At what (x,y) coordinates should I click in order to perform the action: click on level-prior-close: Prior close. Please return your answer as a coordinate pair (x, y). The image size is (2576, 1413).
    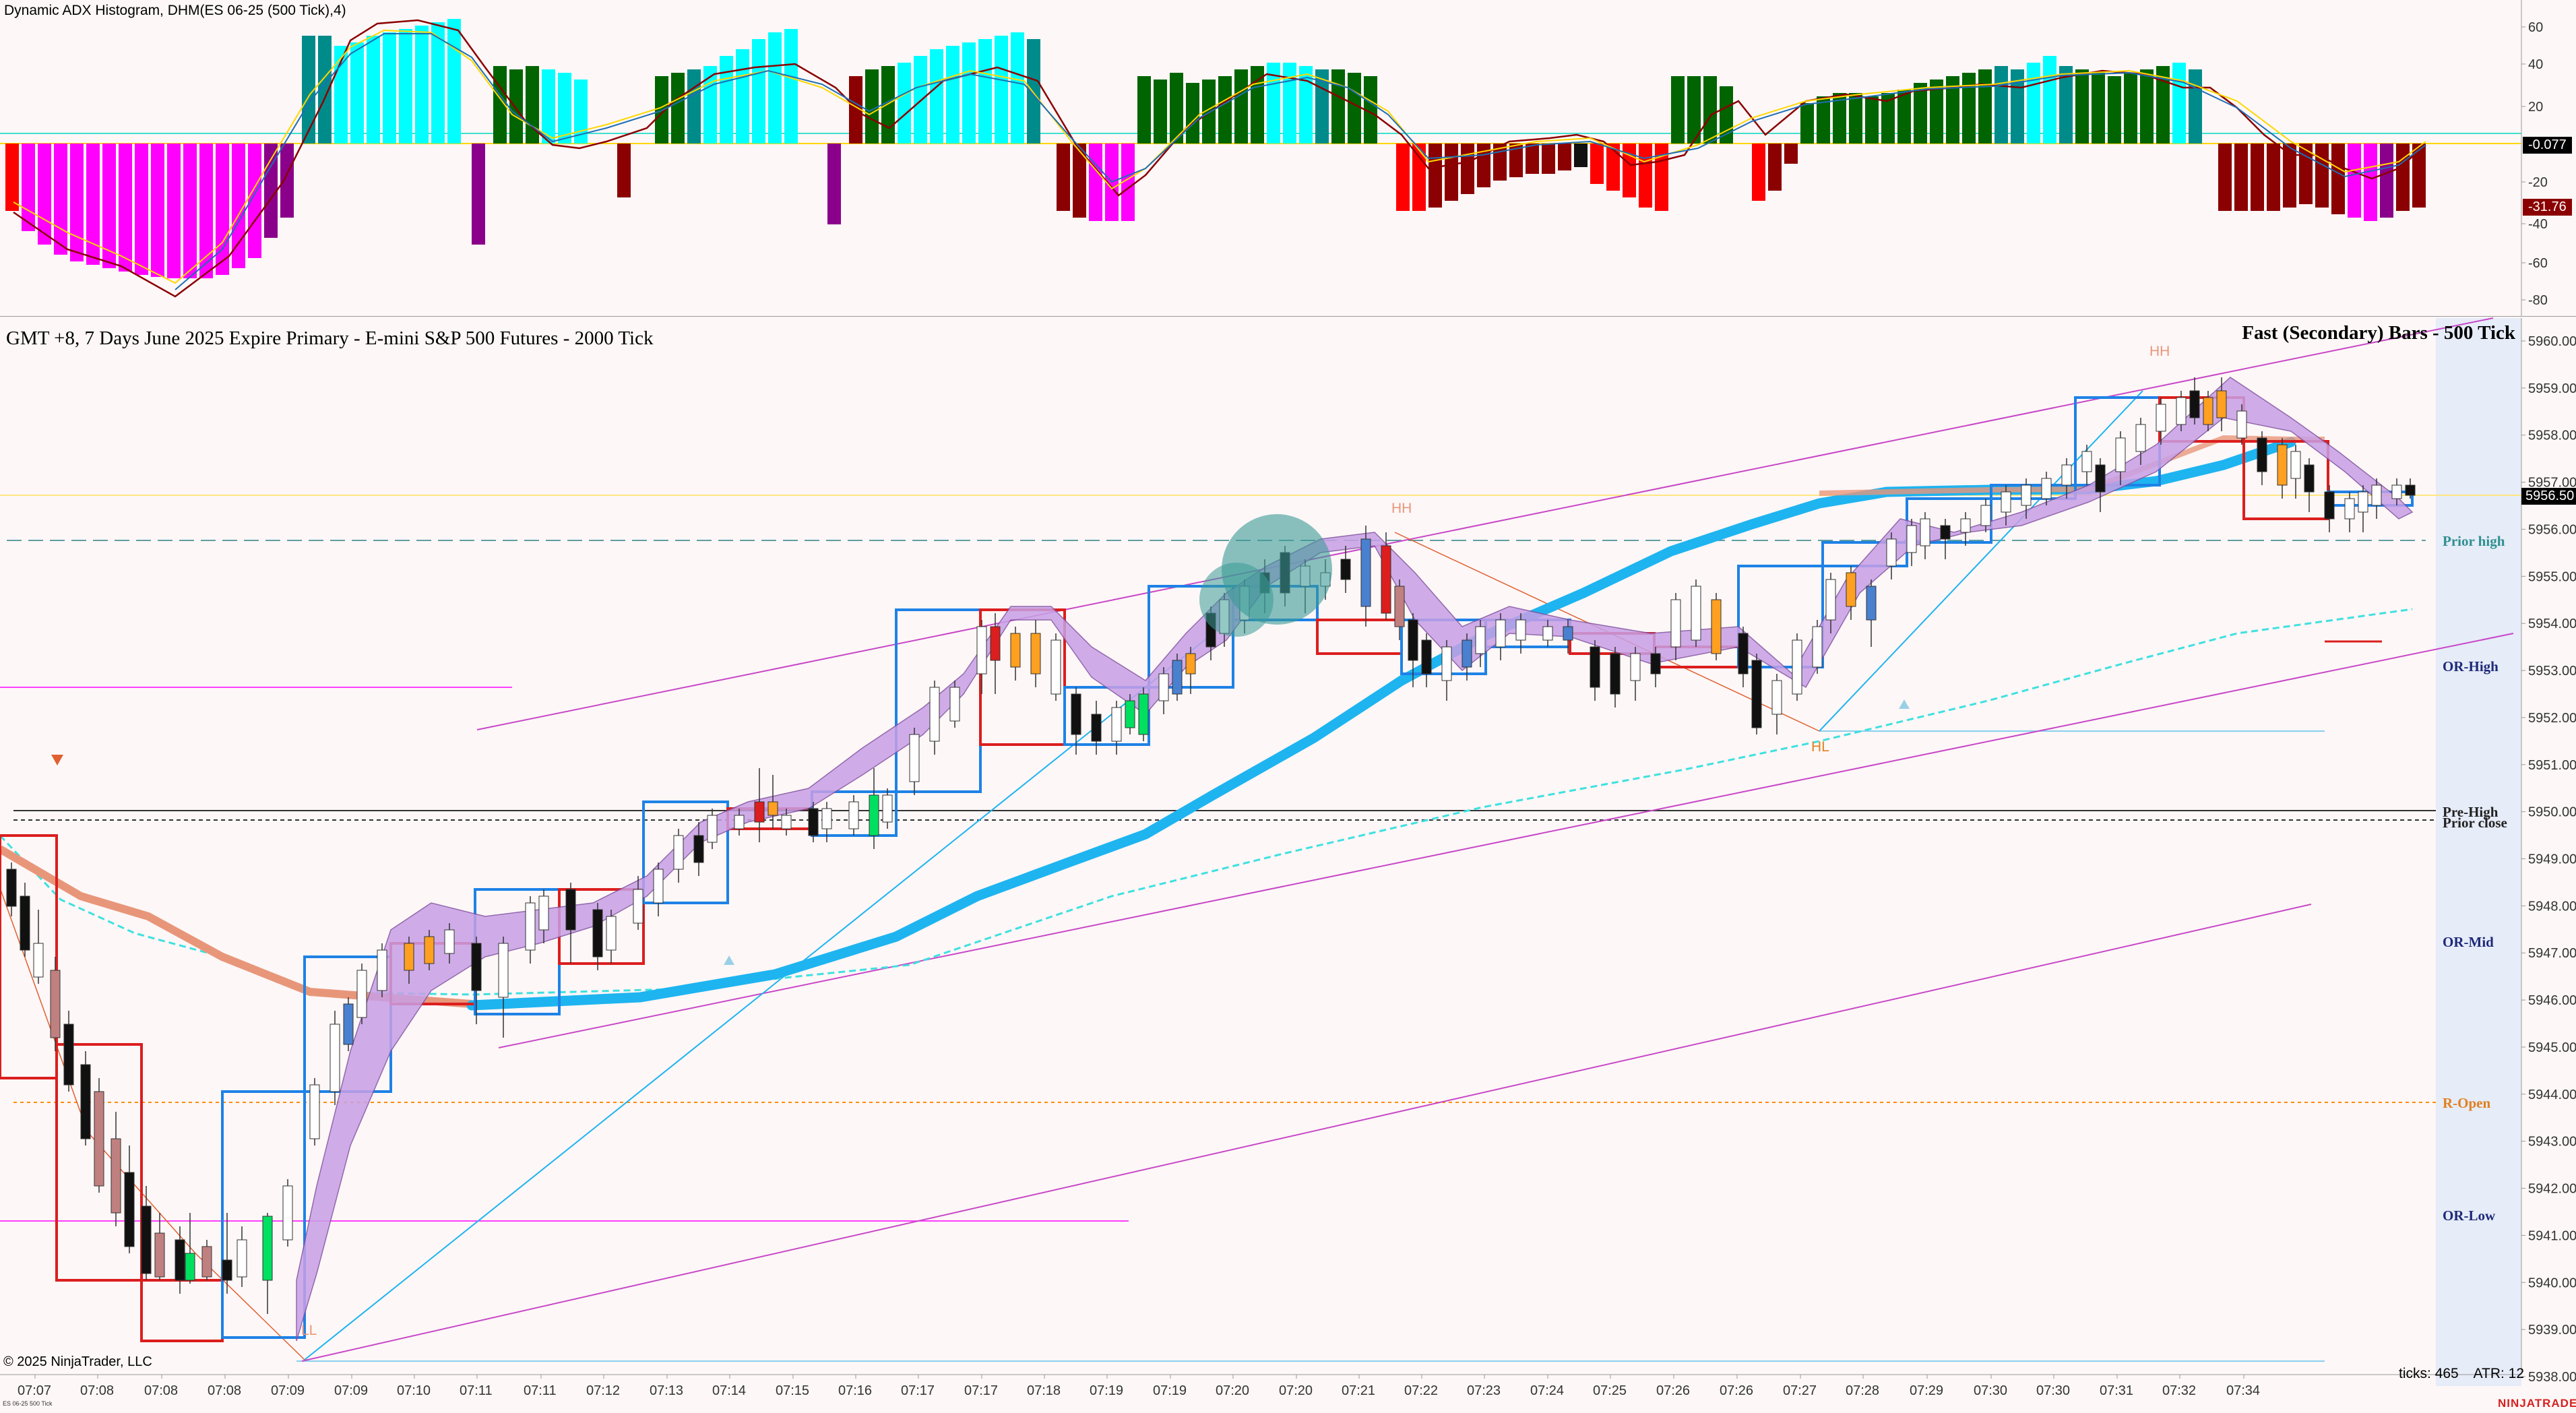
    Looking at the image, I should click on (2475, 823).